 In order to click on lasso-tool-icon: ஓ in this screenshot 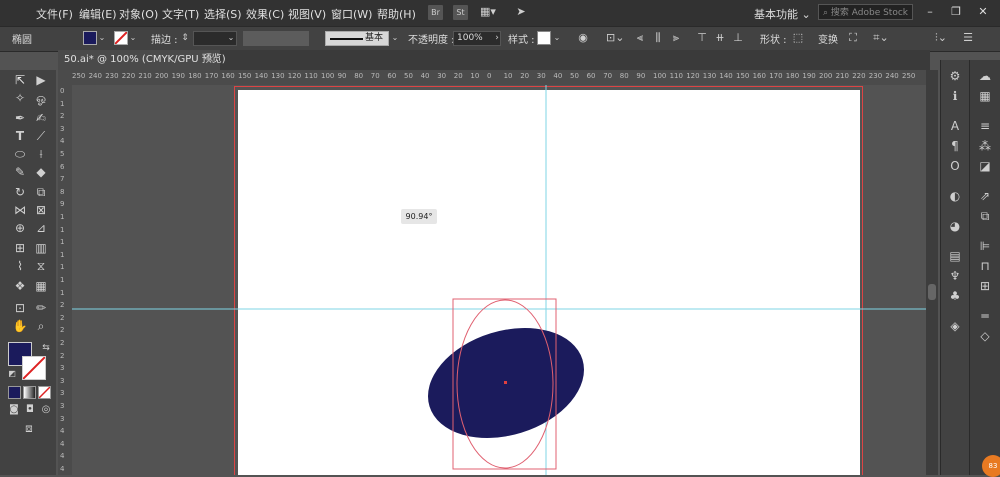, I will do `click(41, 98)`.